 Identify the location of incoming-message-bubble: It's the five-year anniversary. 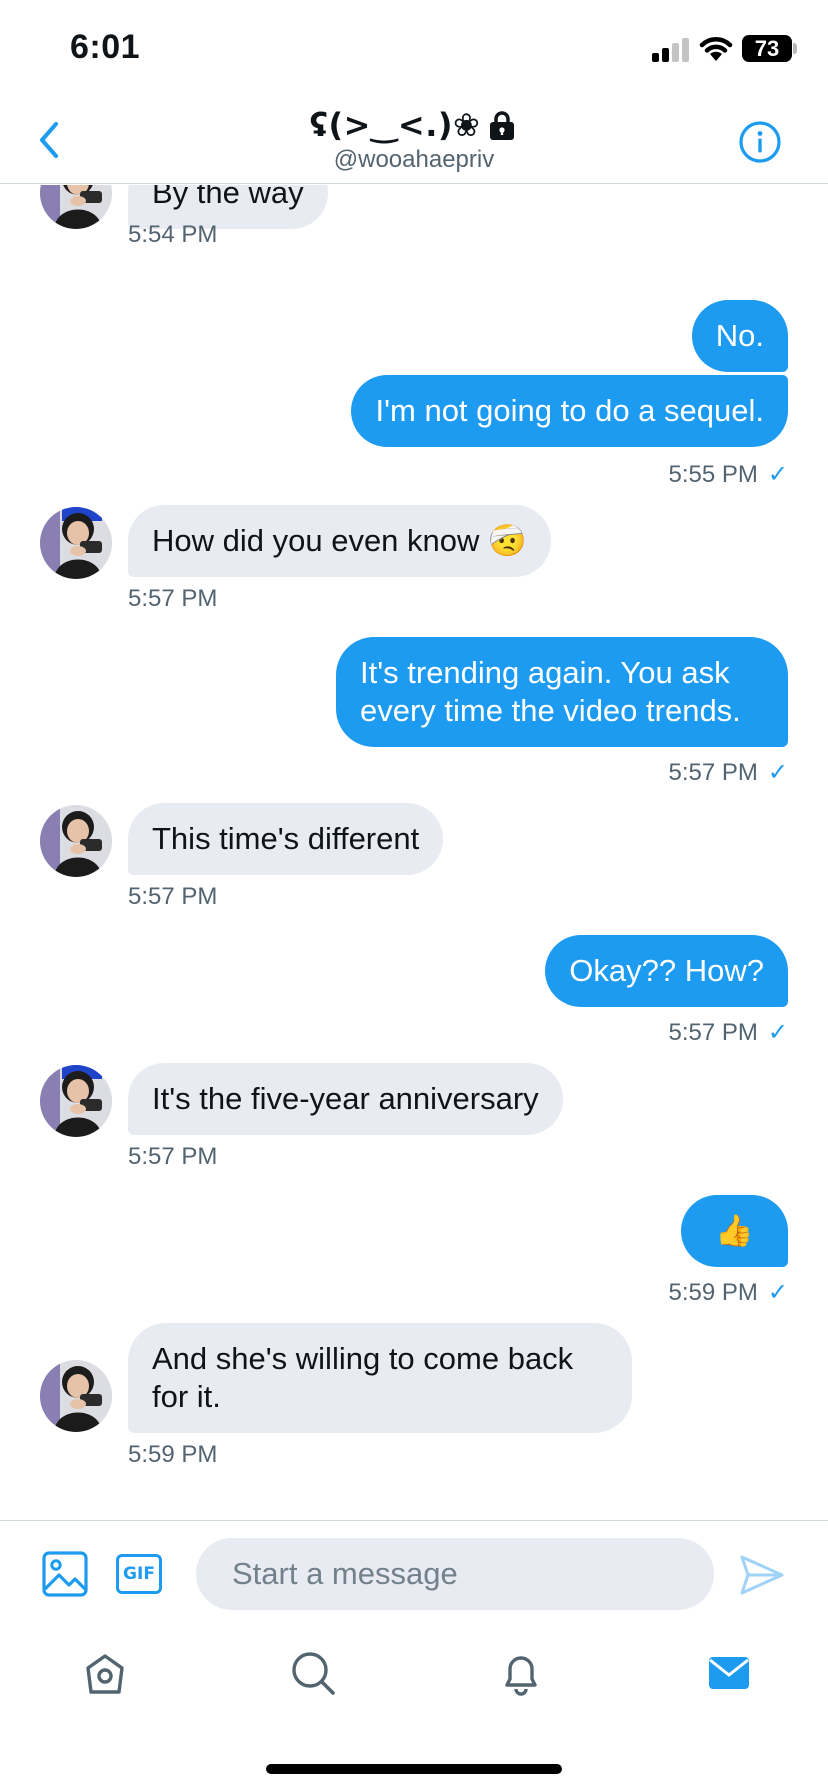
(345, 1099).